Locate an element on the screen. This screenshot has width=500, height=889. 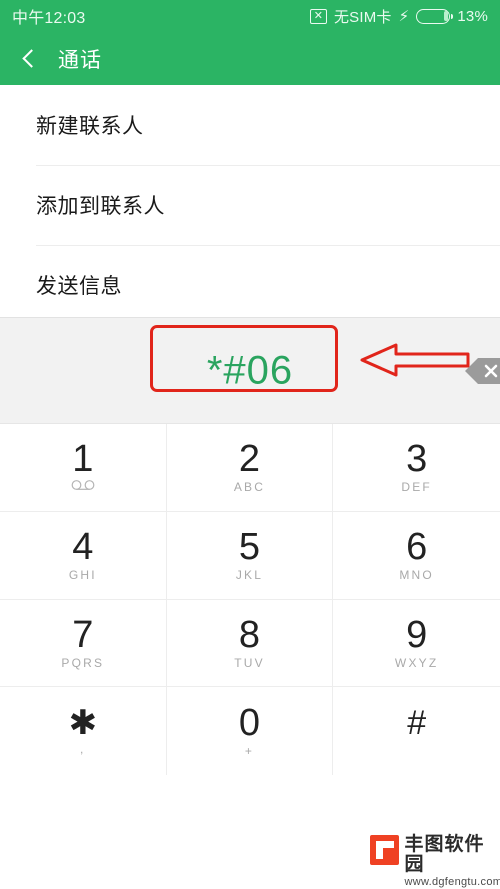
list-item-label: 添加到联系人 is located at coordinates (100, 206).